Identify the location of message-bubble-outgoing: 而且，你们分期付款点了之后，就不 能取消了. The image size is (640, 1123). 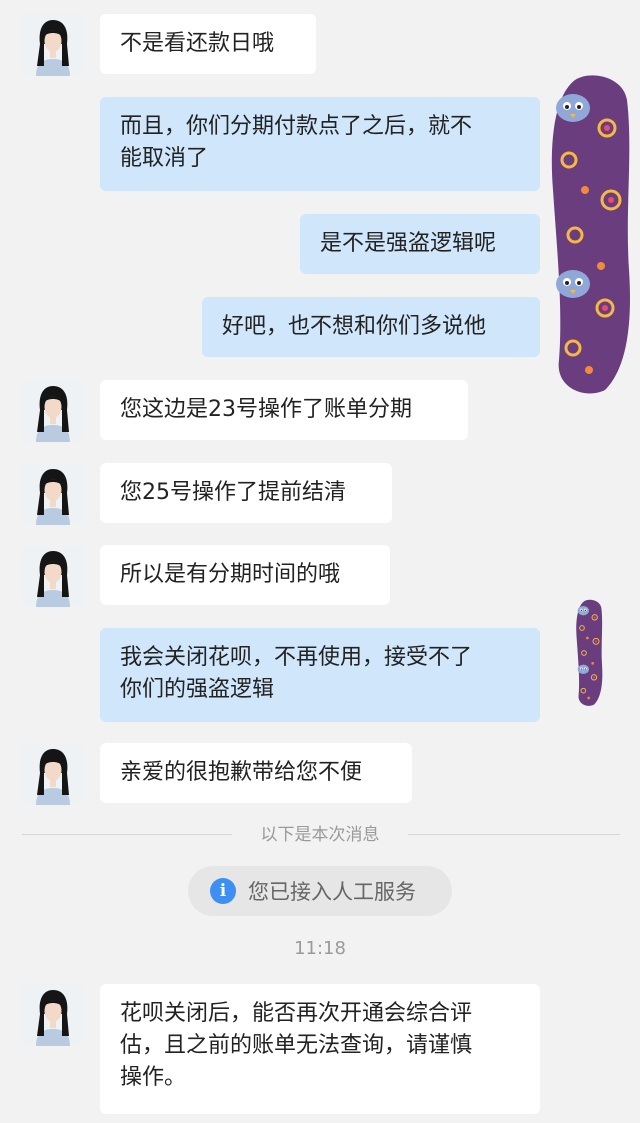
(320, 144).